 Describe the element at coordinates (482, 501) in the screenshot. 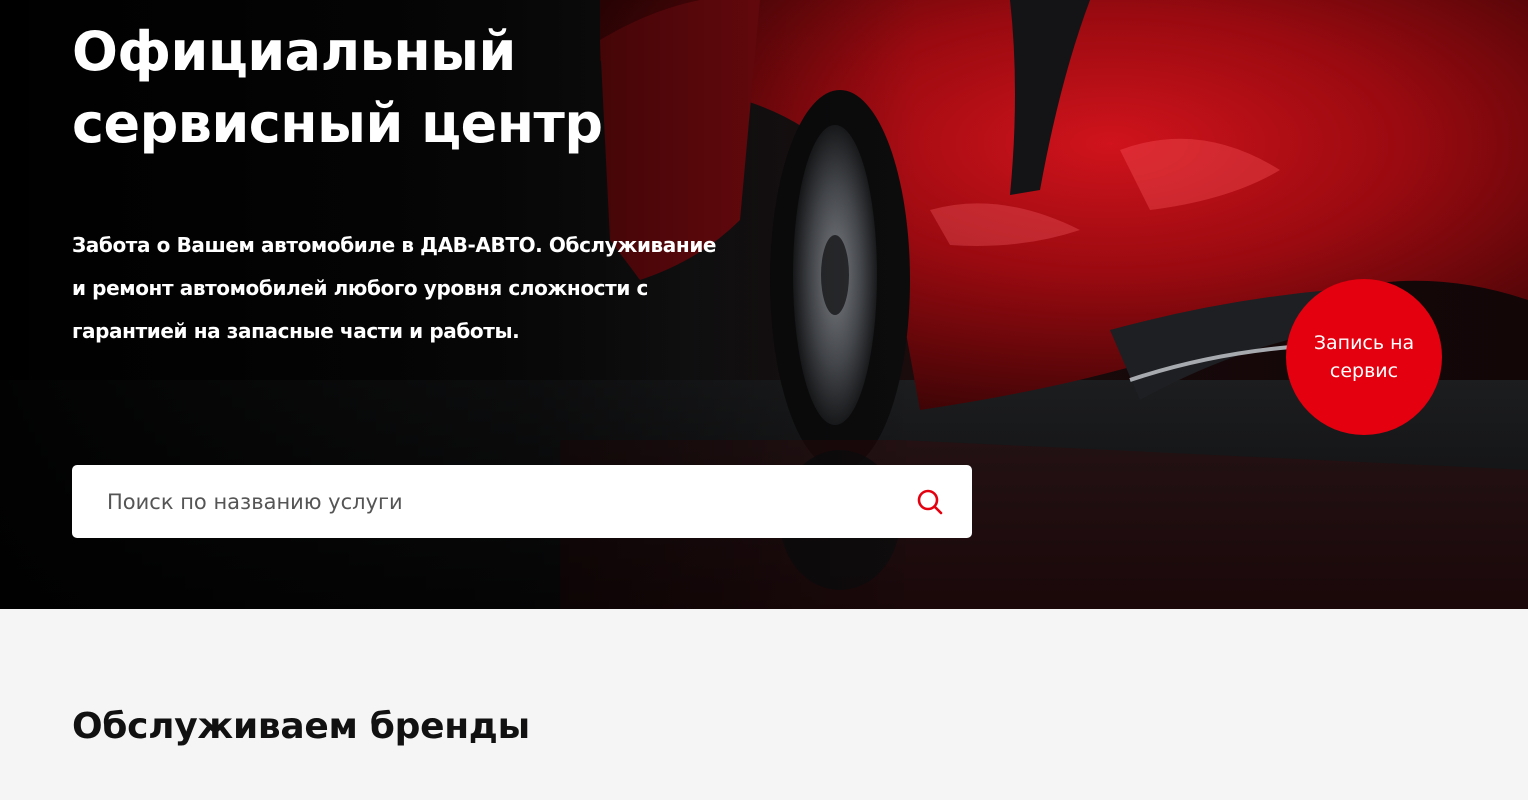

I see `search-input` at that location.